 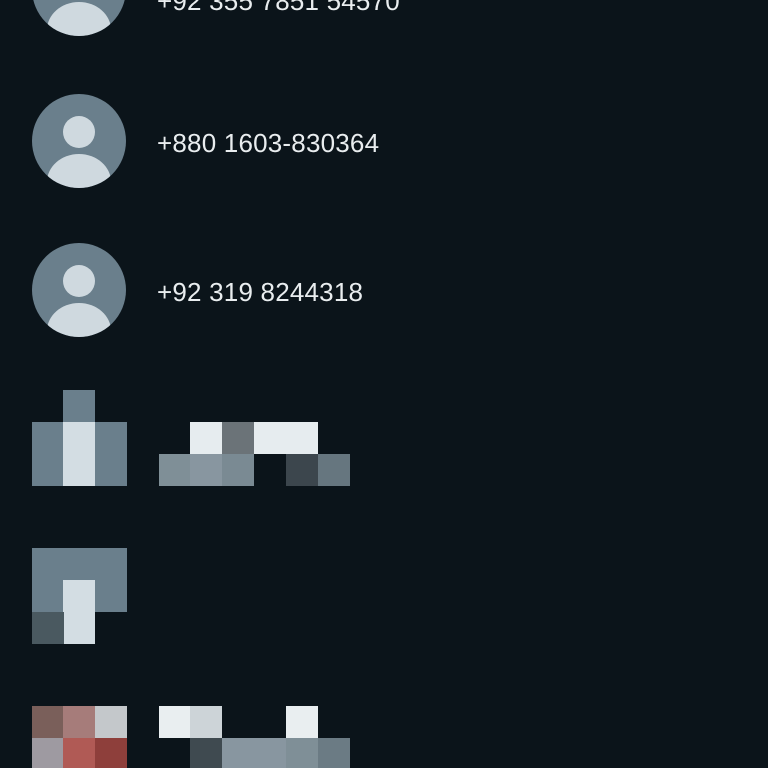 What do you see at coordinates (384, 51) in the screenshot?
I see `contact-row: +92 355 7851 54570` at bounding box center [384, 51].